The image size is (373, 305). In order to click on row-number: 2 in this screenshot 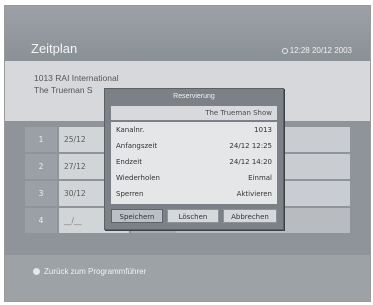, I will do `click(41, 166)`.